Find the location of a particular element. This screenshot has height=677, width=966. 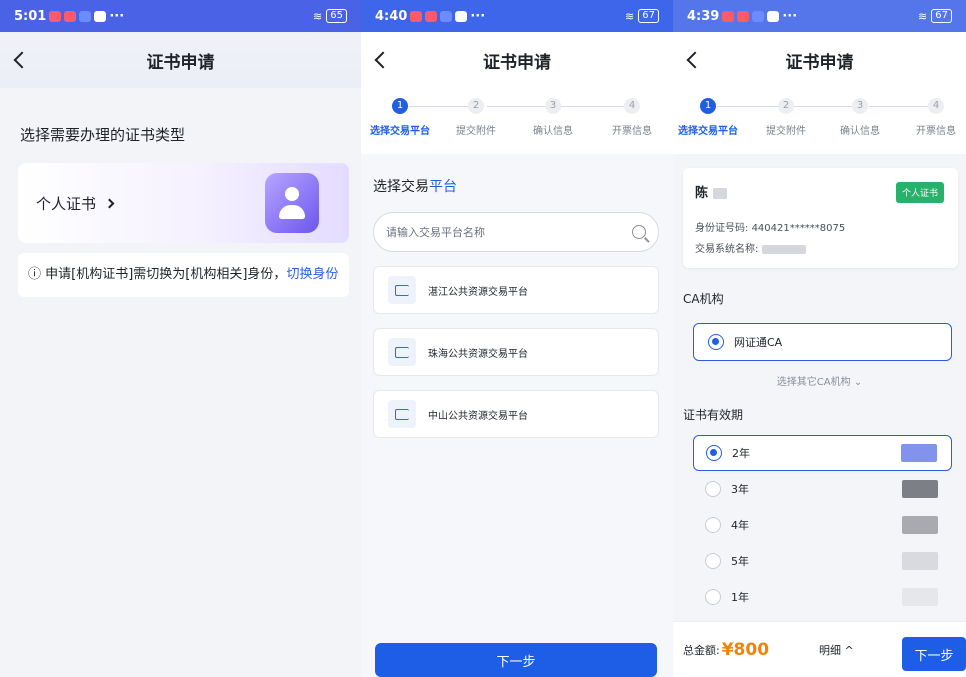

user-illustration-icon is located at coordinates (292, 203).